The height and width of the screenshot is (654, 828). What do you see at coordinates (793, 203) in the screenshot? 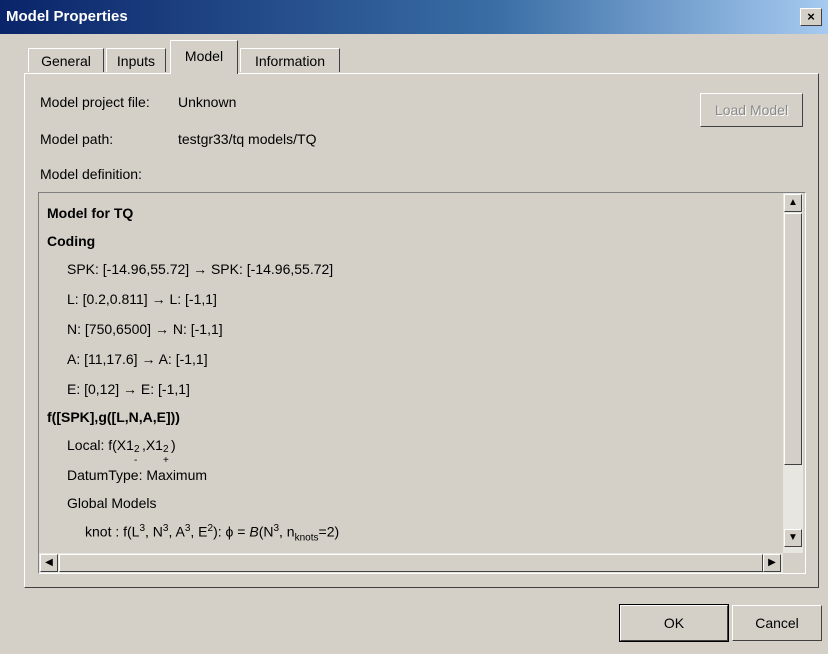
I see `scroll-up-icon: ▲` at bounding box center [793, 203].